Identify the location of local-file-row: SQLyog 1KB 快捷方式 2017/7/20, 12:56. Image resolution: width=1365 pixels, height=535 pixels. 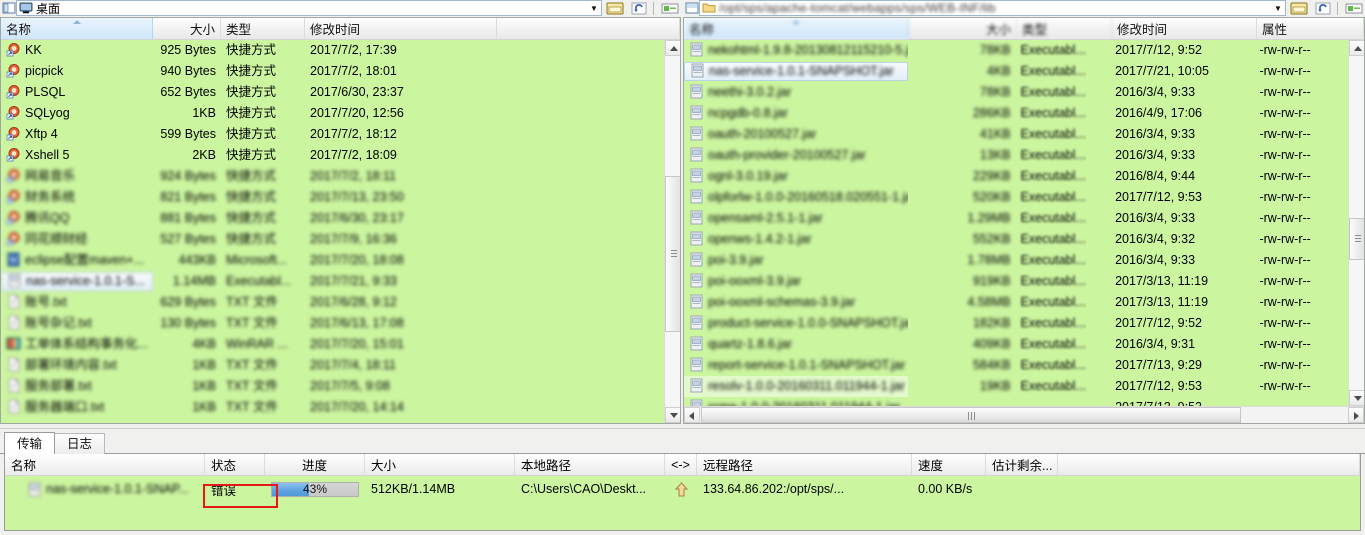
(340, 113).